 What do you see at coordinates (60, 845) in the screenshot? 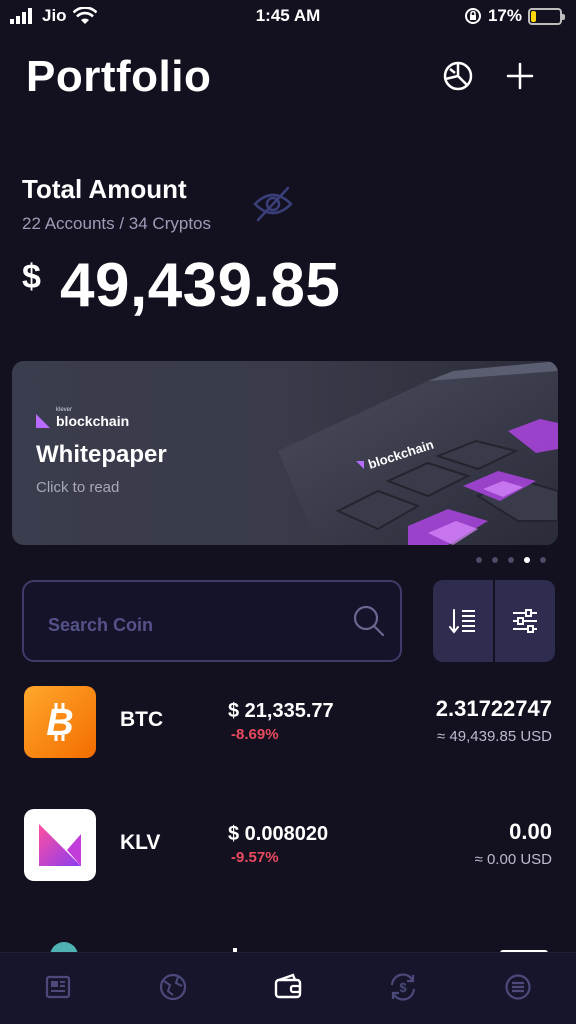
I see `klever-icon` at bounding box center [60, 845].